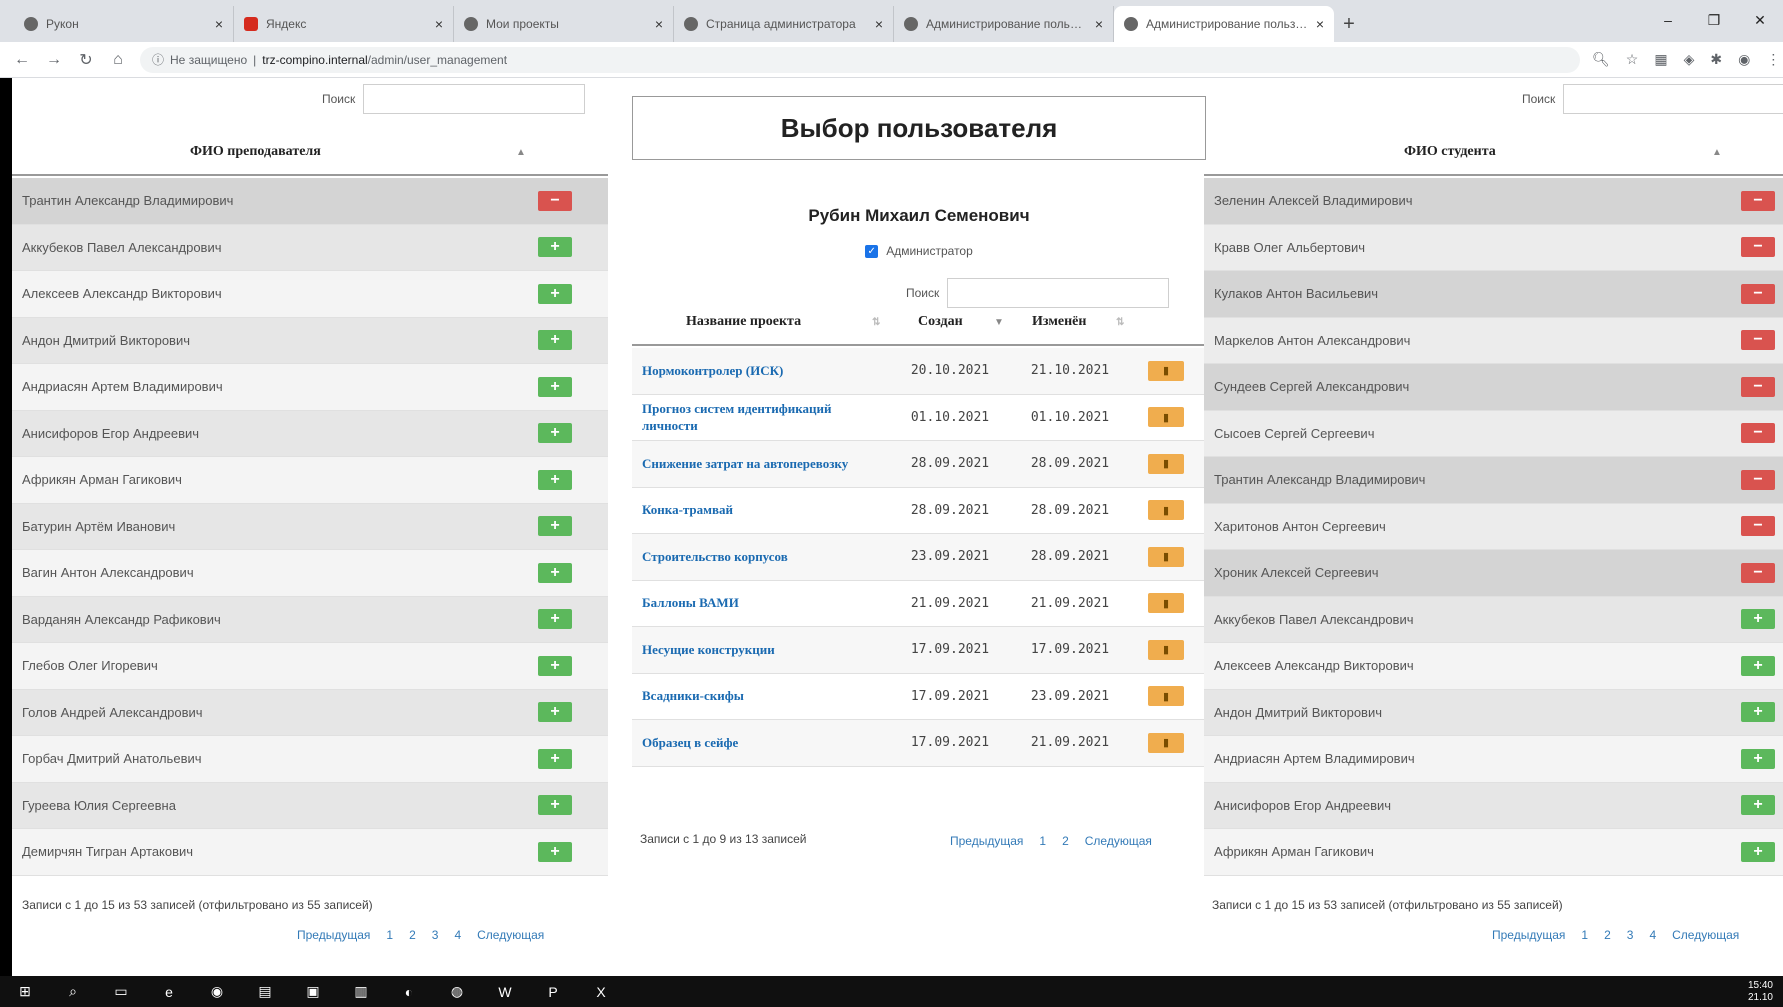  I want to click on app-icon: ◐, so click(409, 992).